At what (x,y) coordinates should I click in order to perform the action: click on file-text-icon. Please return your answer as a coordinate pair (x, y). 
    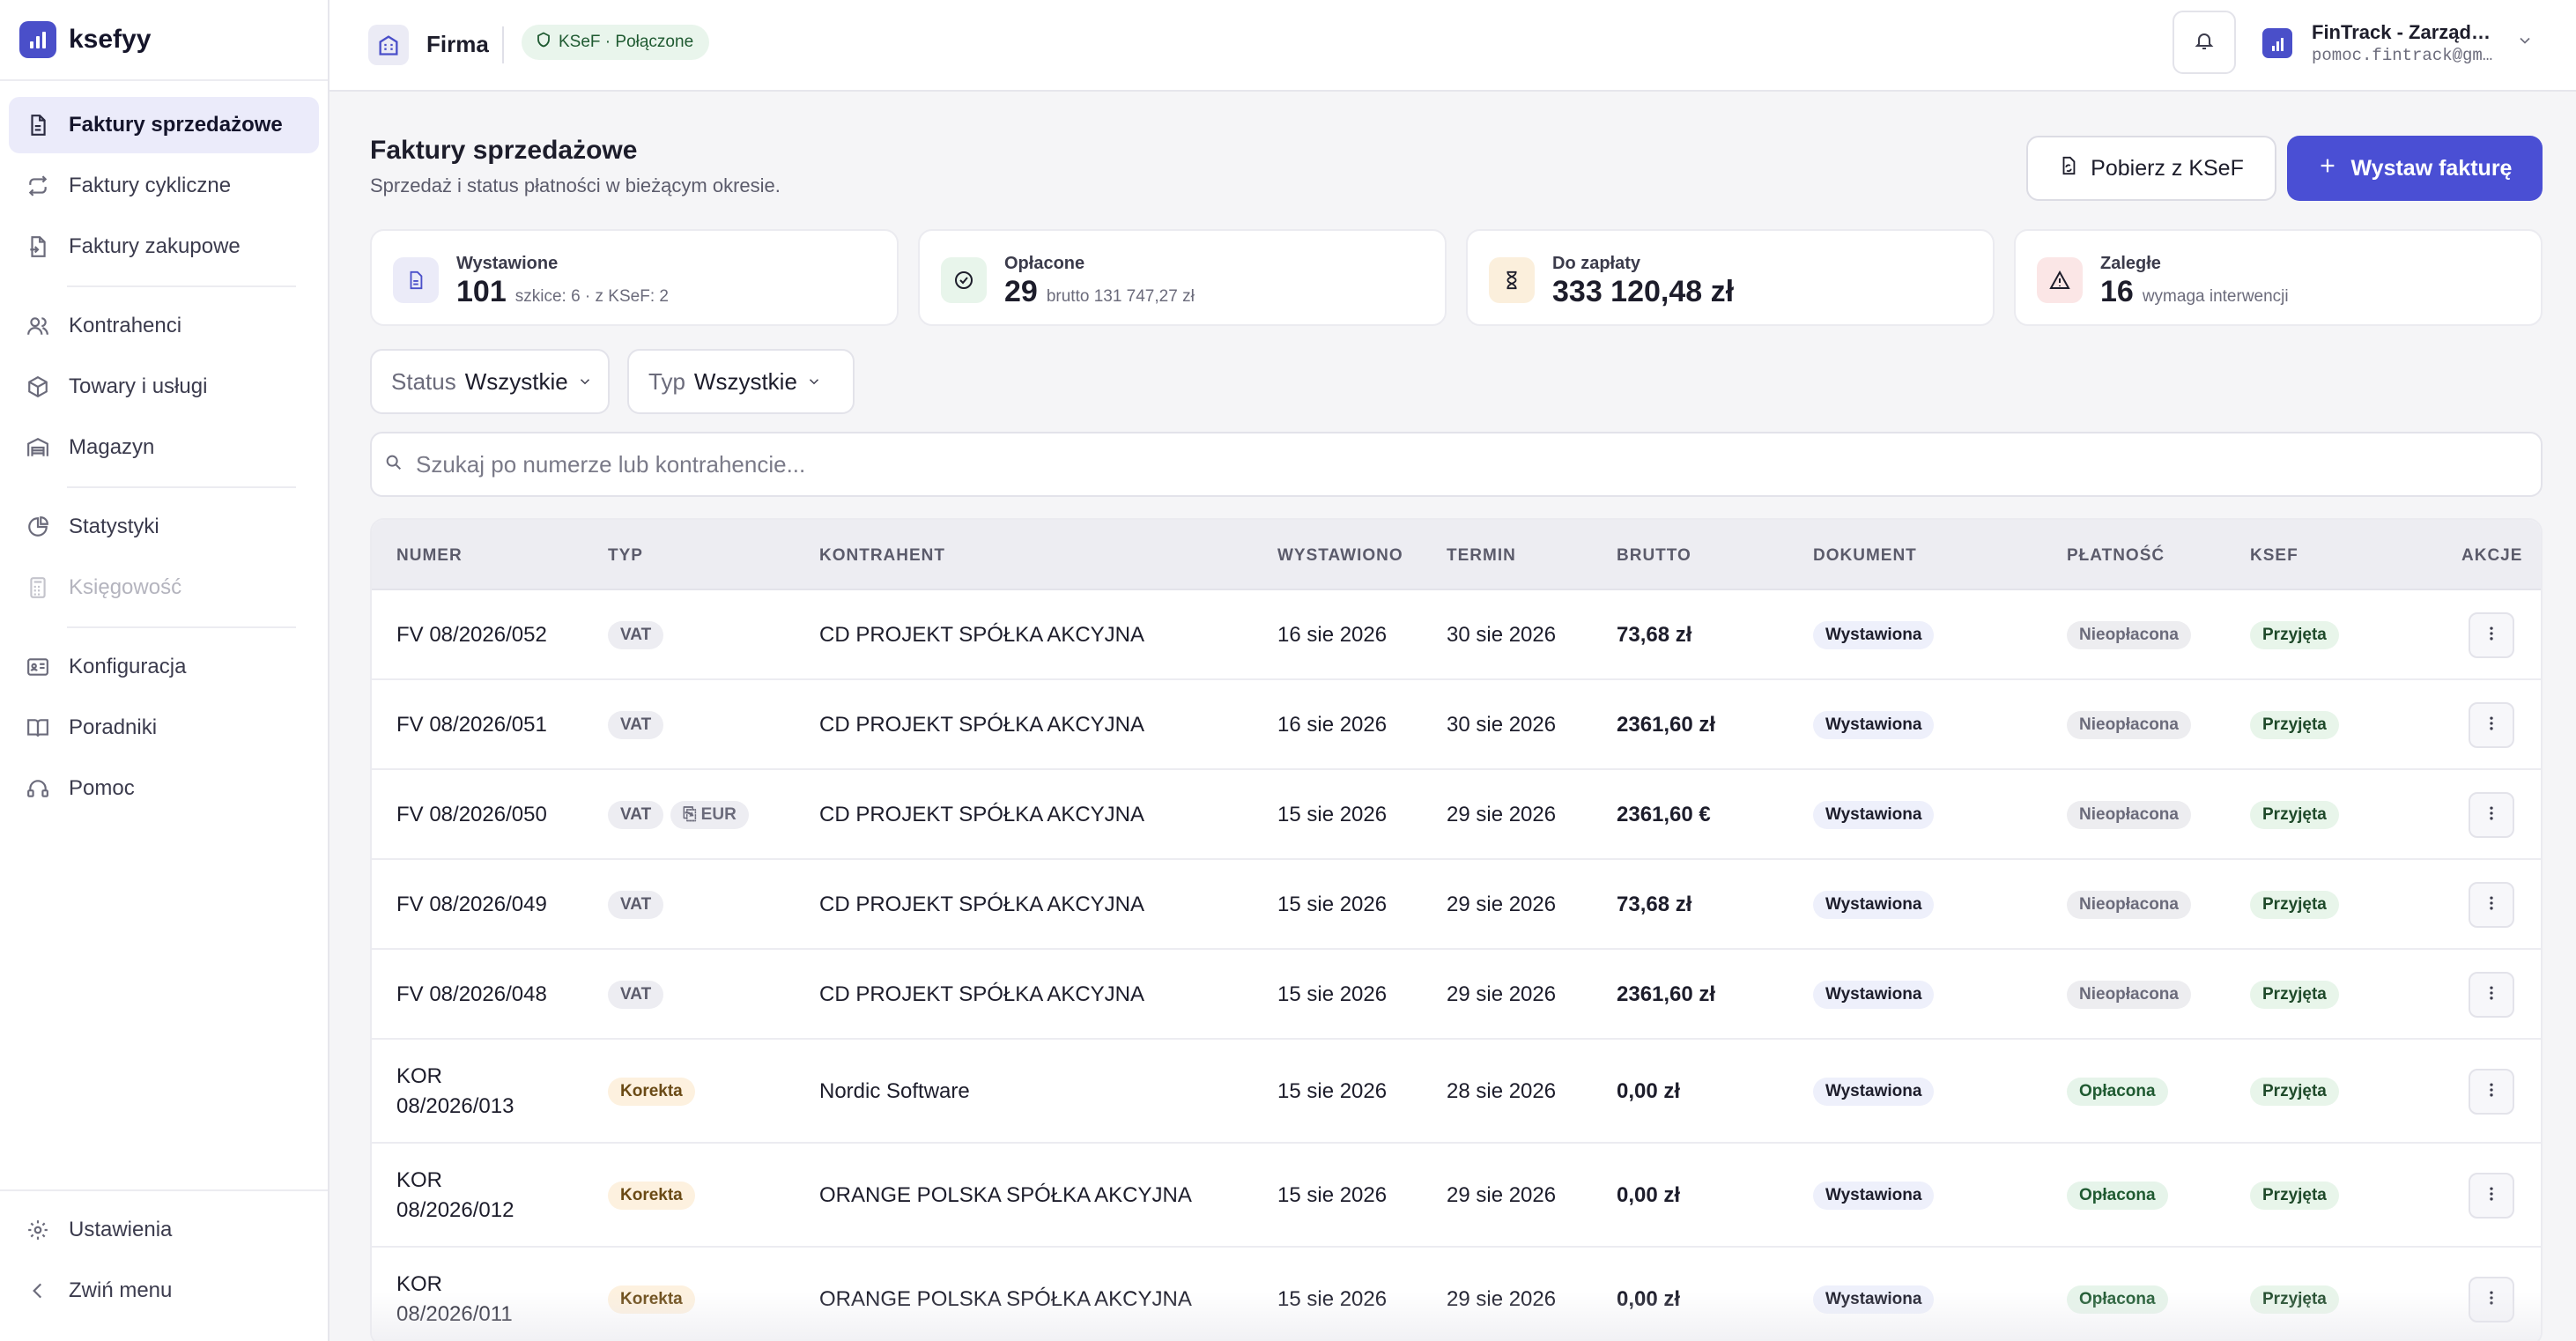
    Looking at the image, I should click on (416, 280).